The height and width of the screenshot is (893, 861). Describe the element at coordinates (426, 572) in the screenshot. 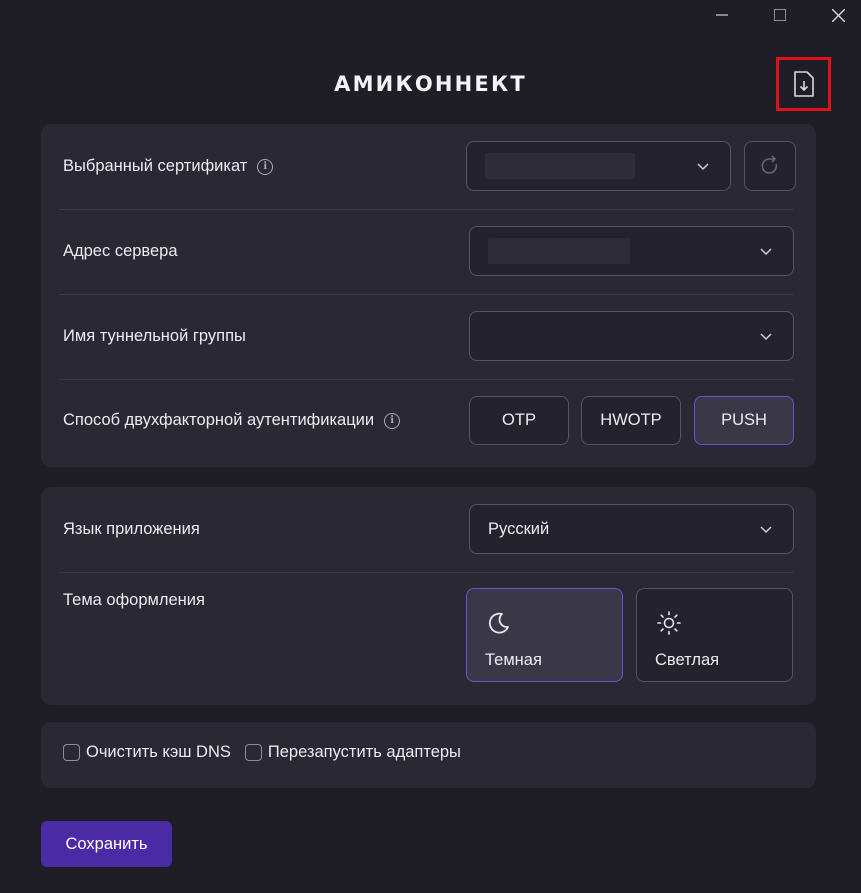

I see `divider` at that location.